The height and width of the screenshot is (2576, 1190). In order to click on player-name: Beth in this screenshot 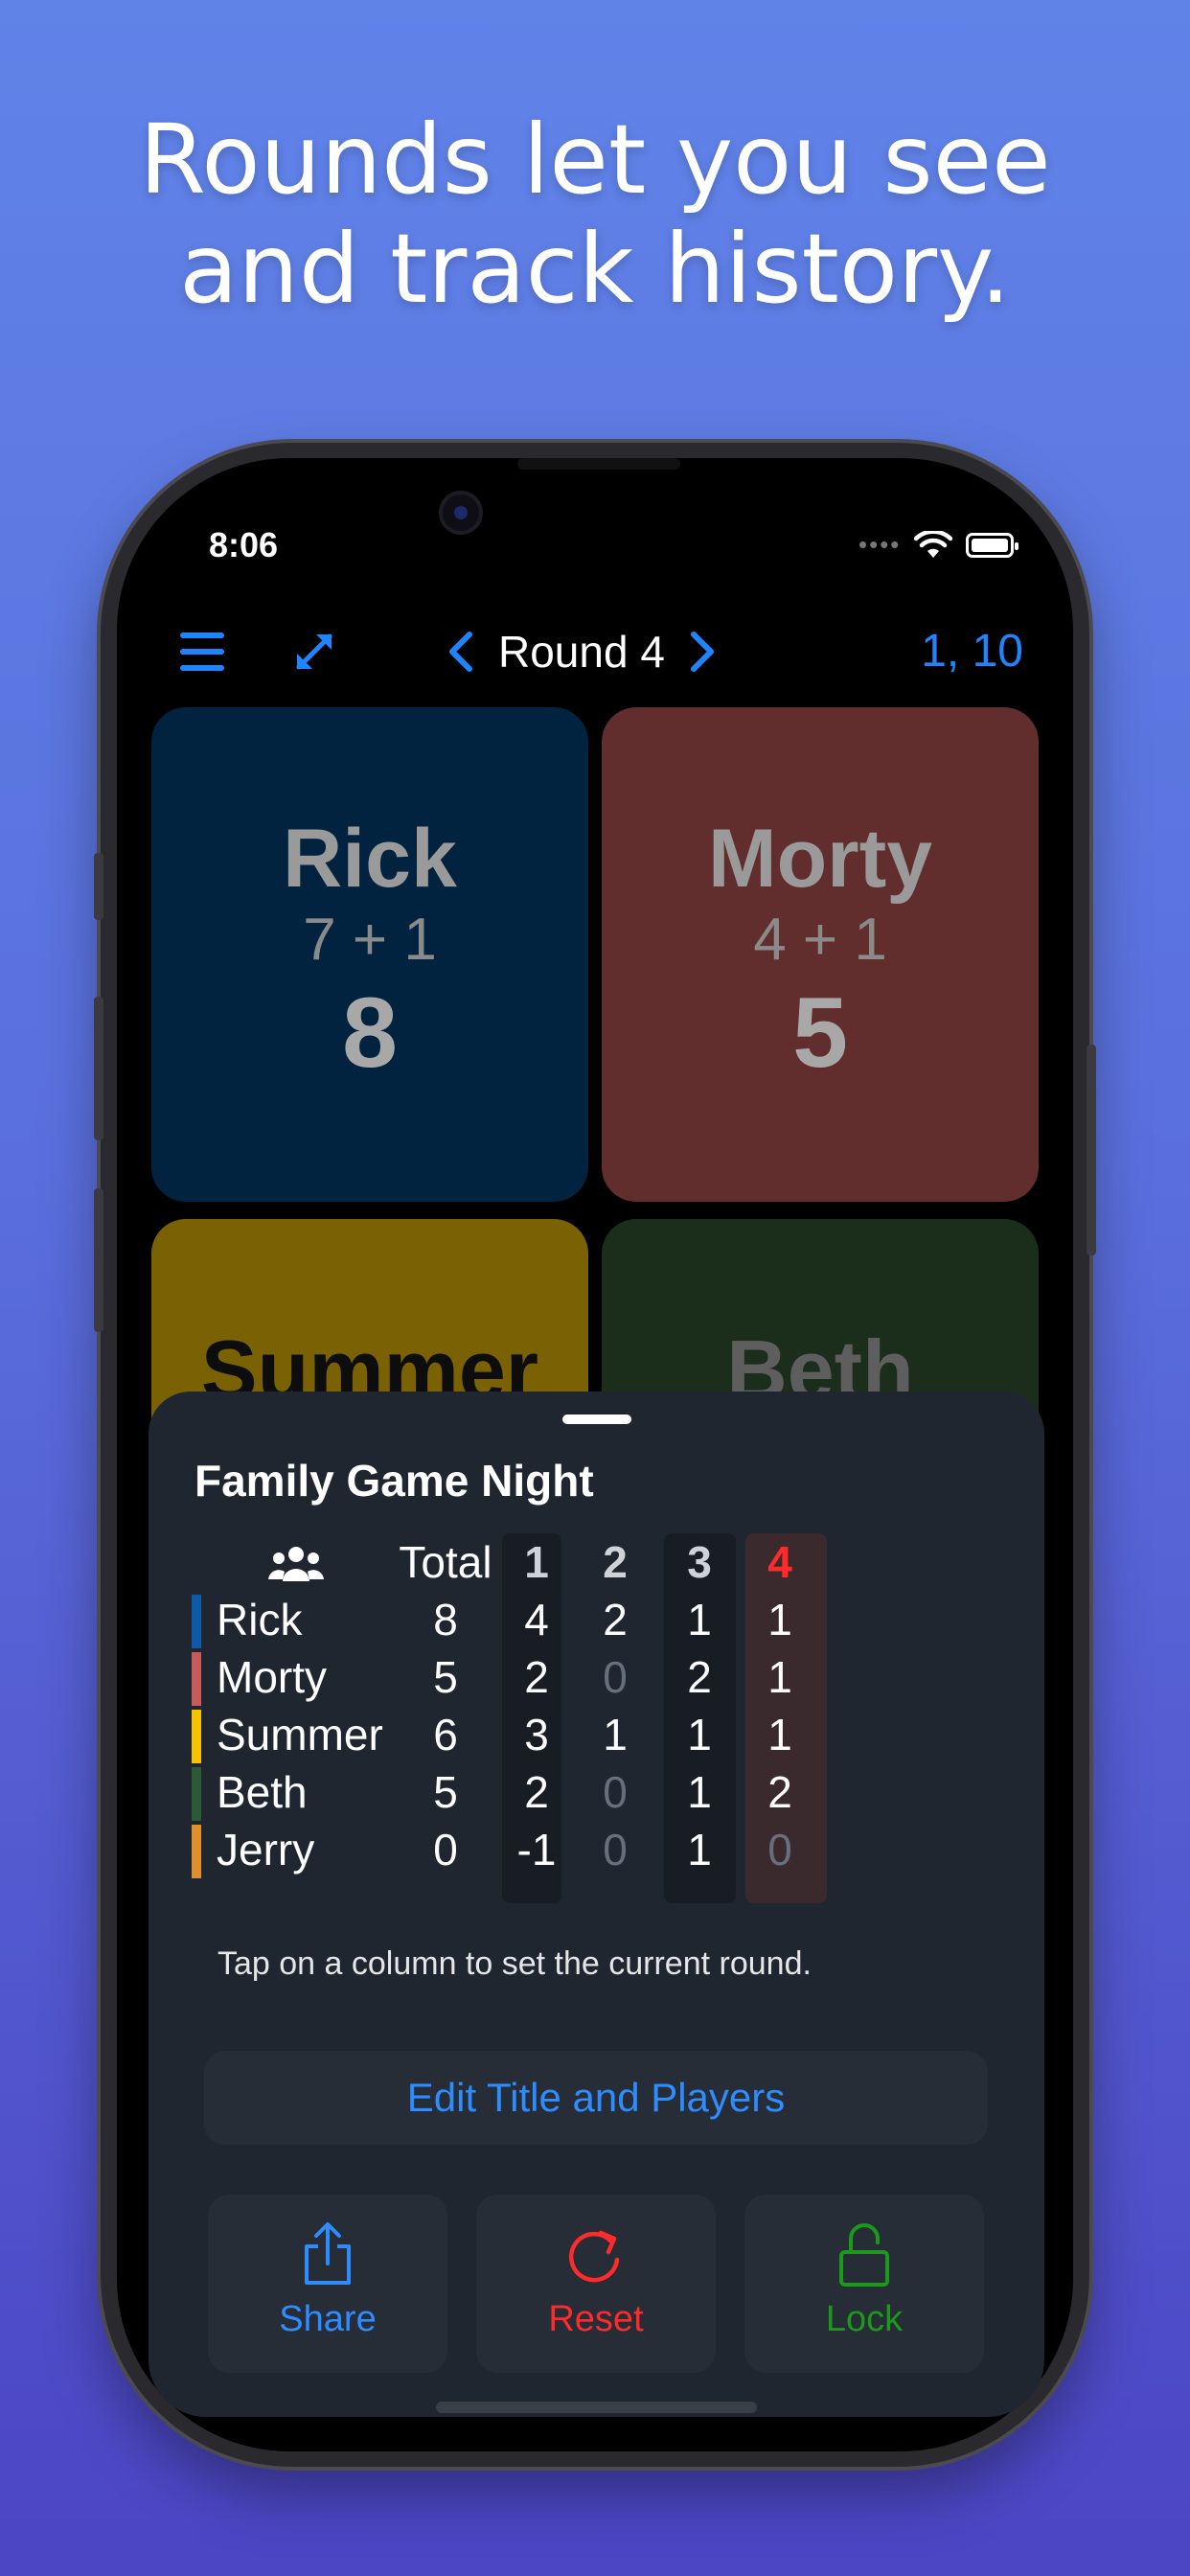, I will do `click(263, 1792)`.